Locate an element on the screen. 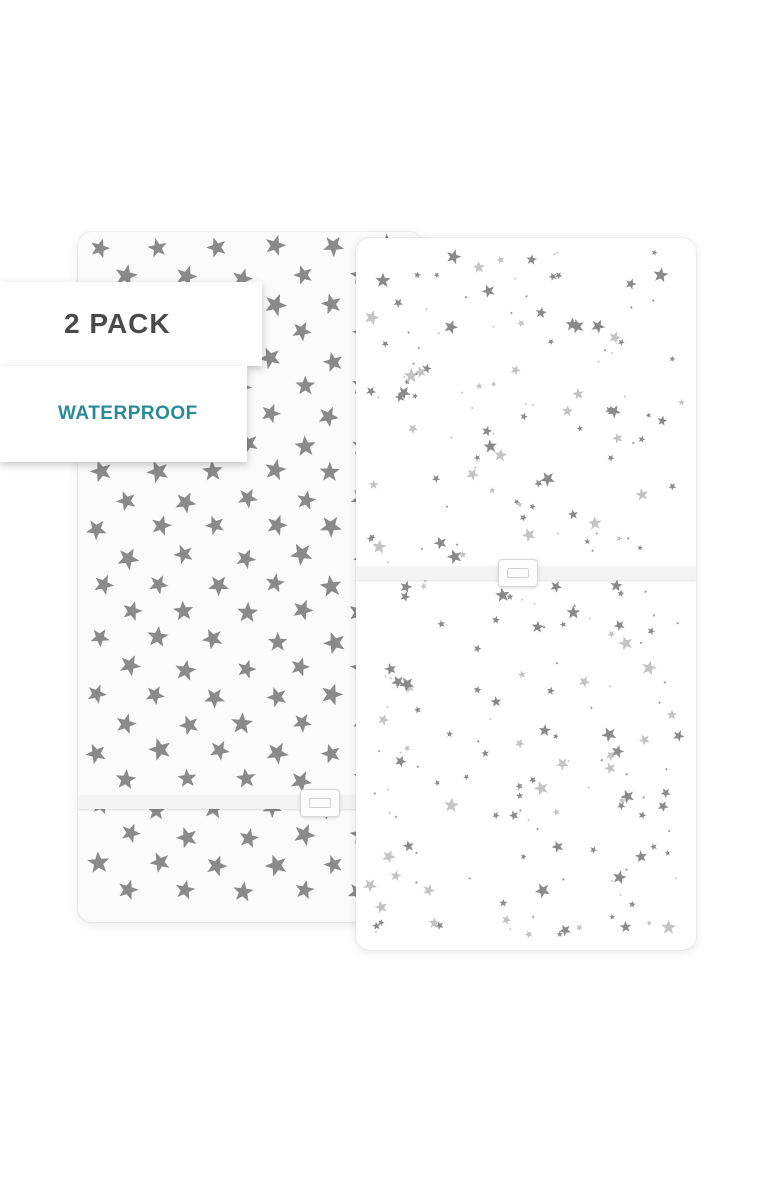  waterproof-text: WATERPROOF is located at coordinates (128, 413).